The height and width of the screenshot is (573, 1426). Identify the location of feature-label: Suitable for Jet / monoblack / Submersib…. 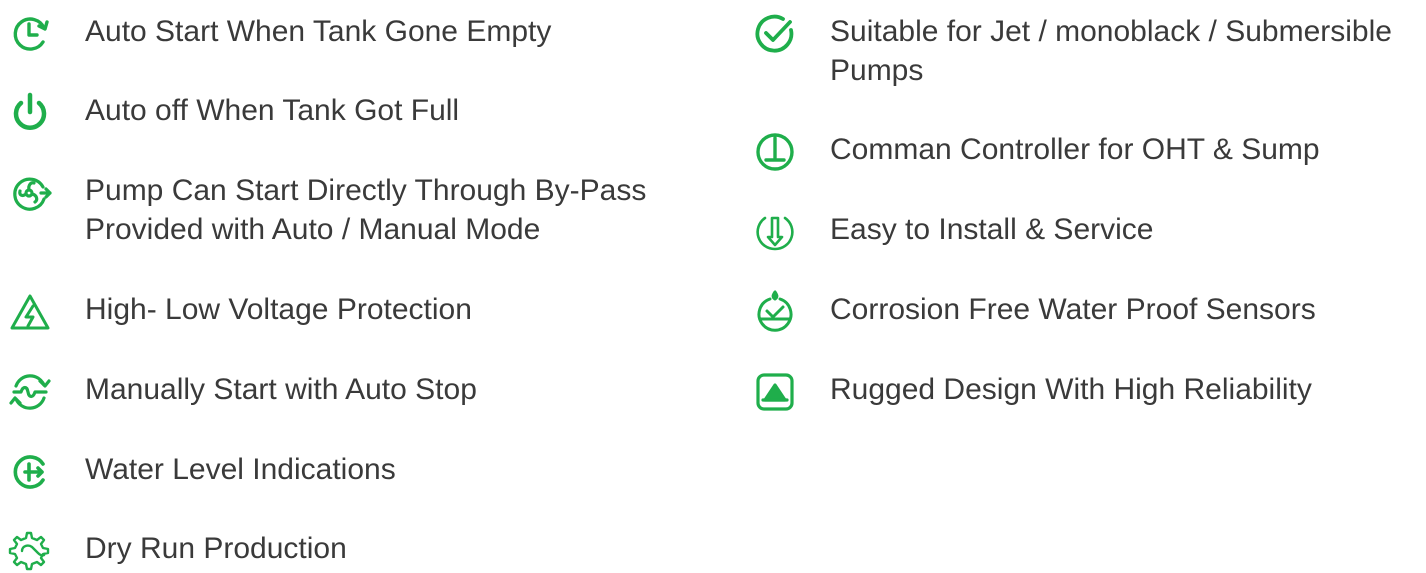
(1111, 51).